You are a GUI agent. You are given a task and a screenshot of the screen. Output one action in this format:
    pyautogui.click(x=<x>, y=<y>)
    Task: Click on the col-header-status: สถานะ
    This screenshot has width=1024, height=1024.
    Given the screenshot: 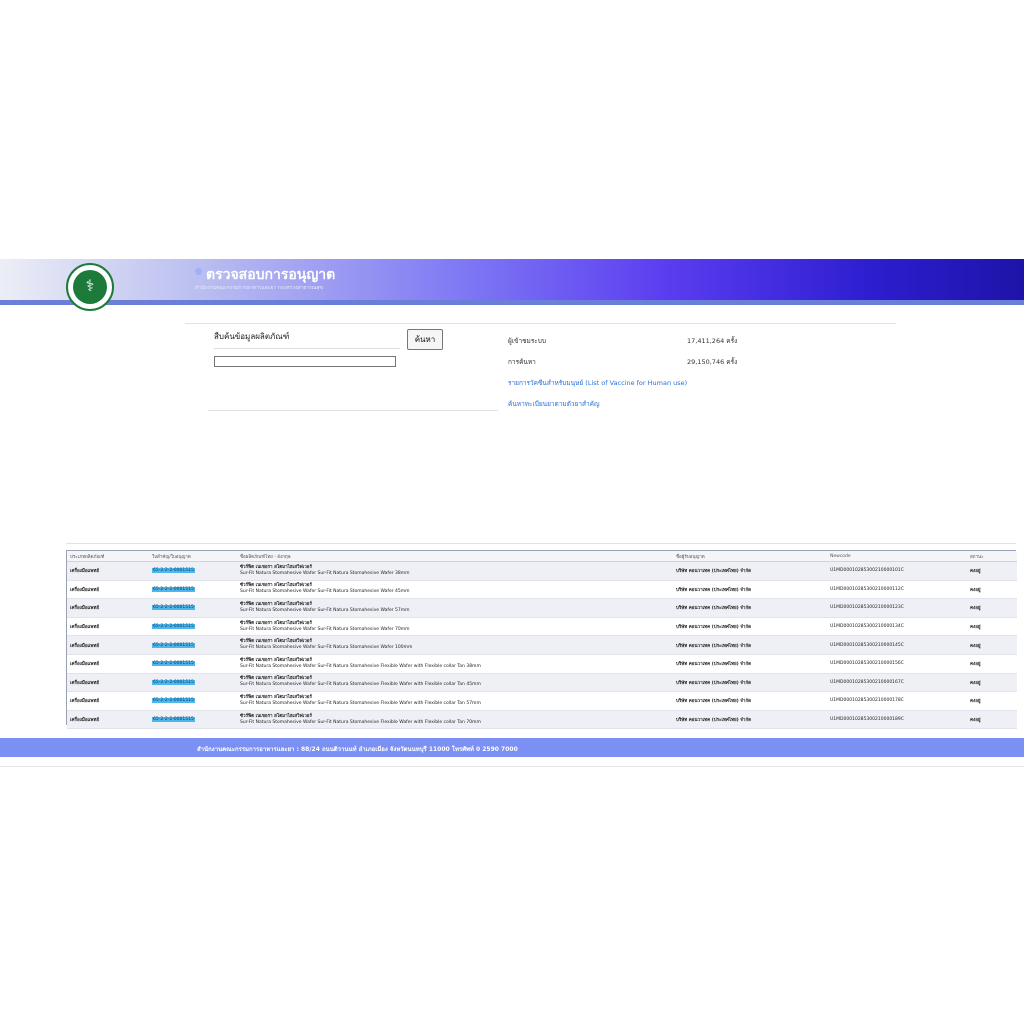 What is the action you would take?
    pyautogui.click(x=992, y=556)
    